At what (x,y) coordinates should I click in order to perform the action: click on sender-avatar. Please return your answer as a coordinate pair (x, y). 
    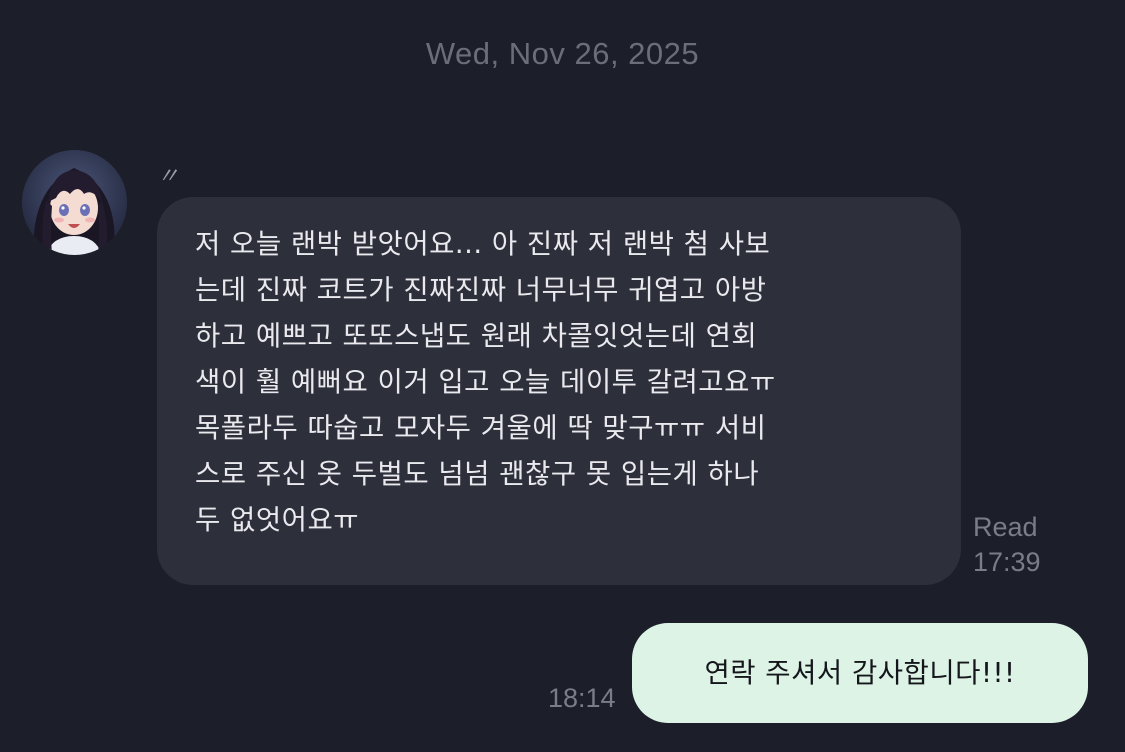
    Looking at the image, I should click on (74, 202).